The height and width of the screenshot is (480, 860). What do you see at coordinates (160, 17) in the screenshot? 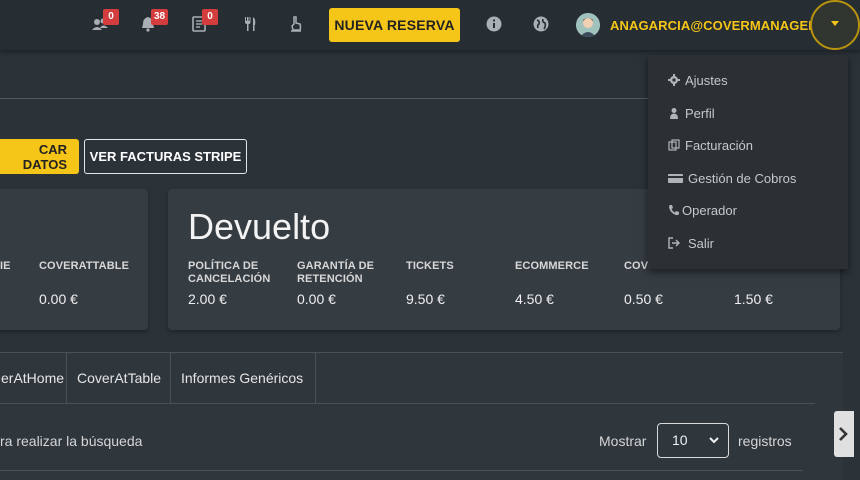
I see `notifications-badge: 38` at bounding box center [160, 17].